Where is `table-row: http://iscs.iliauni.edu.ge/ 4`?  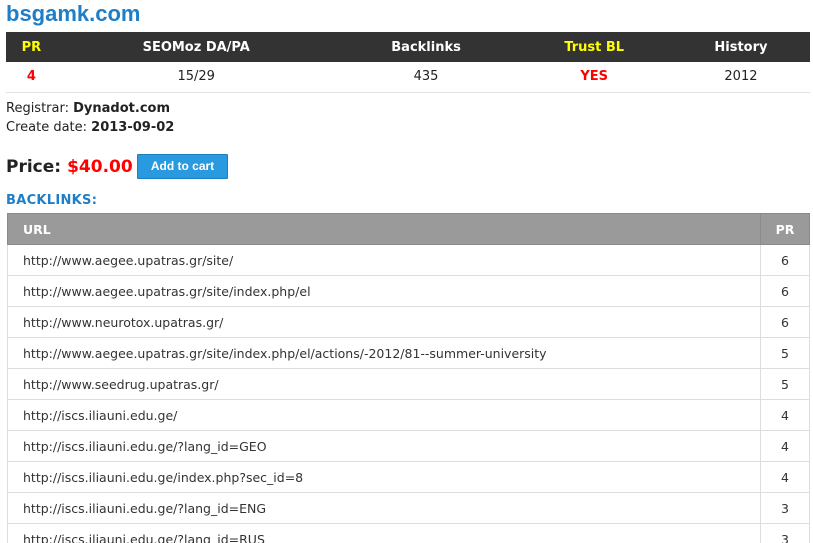 table-row: http://iscs.iliauni.edu.ge/ 4 is located at coordinates (408, 415).